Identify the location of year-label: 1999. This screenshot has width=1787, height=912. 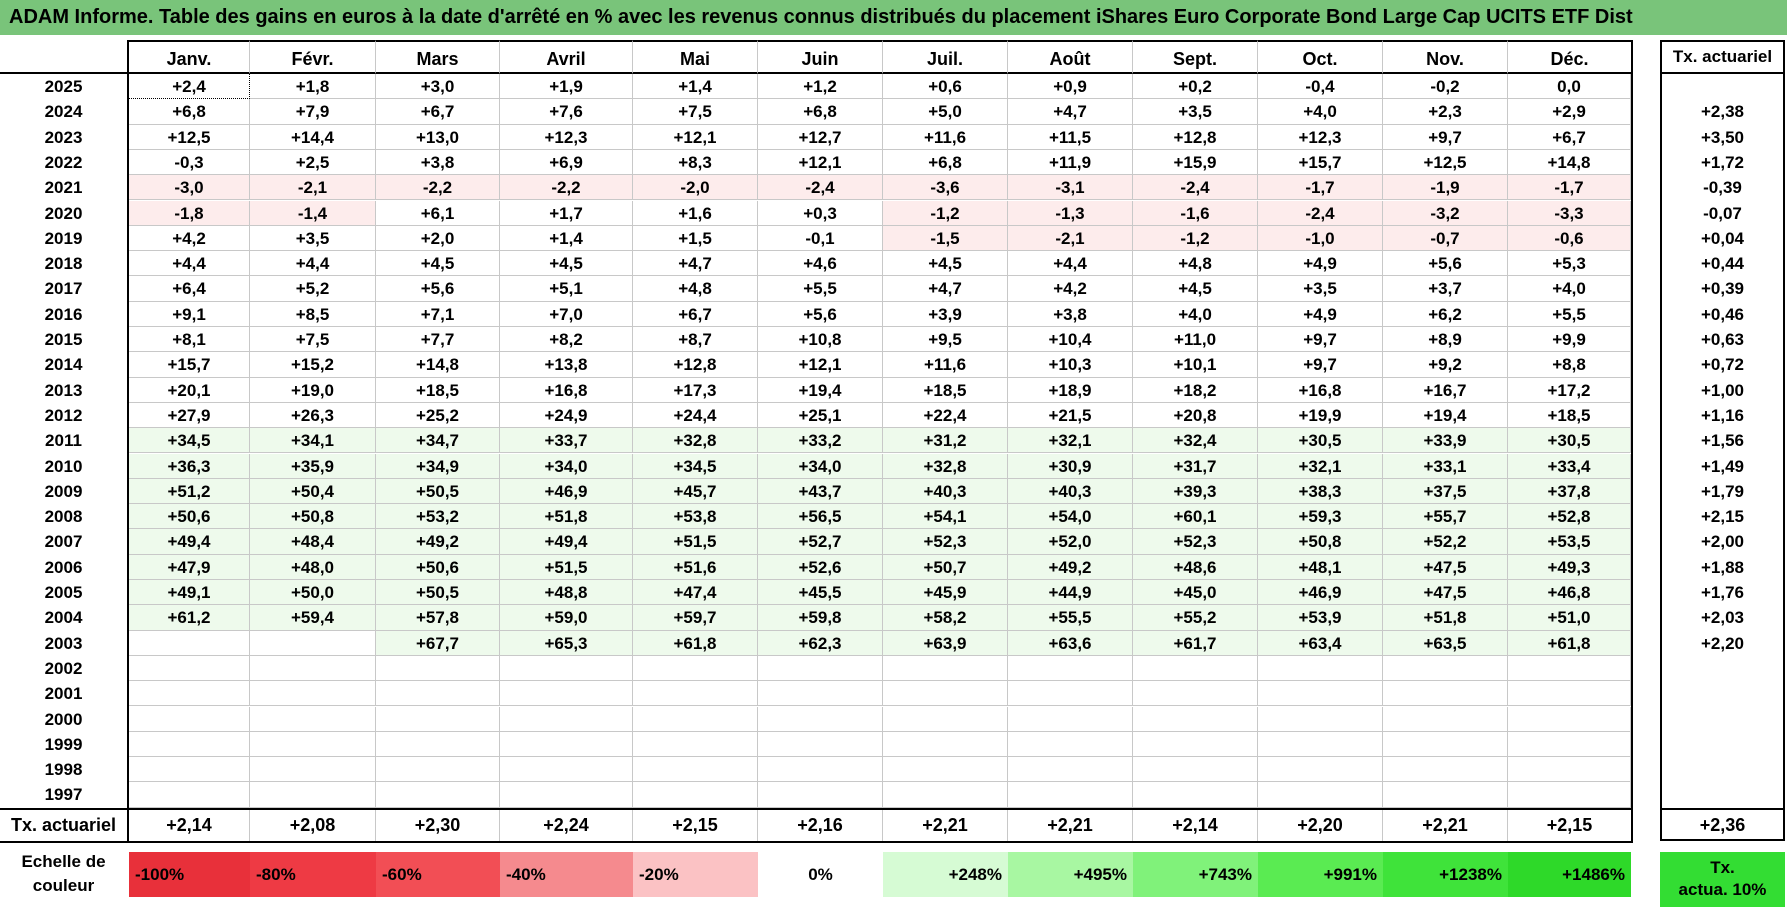
(63, 744).